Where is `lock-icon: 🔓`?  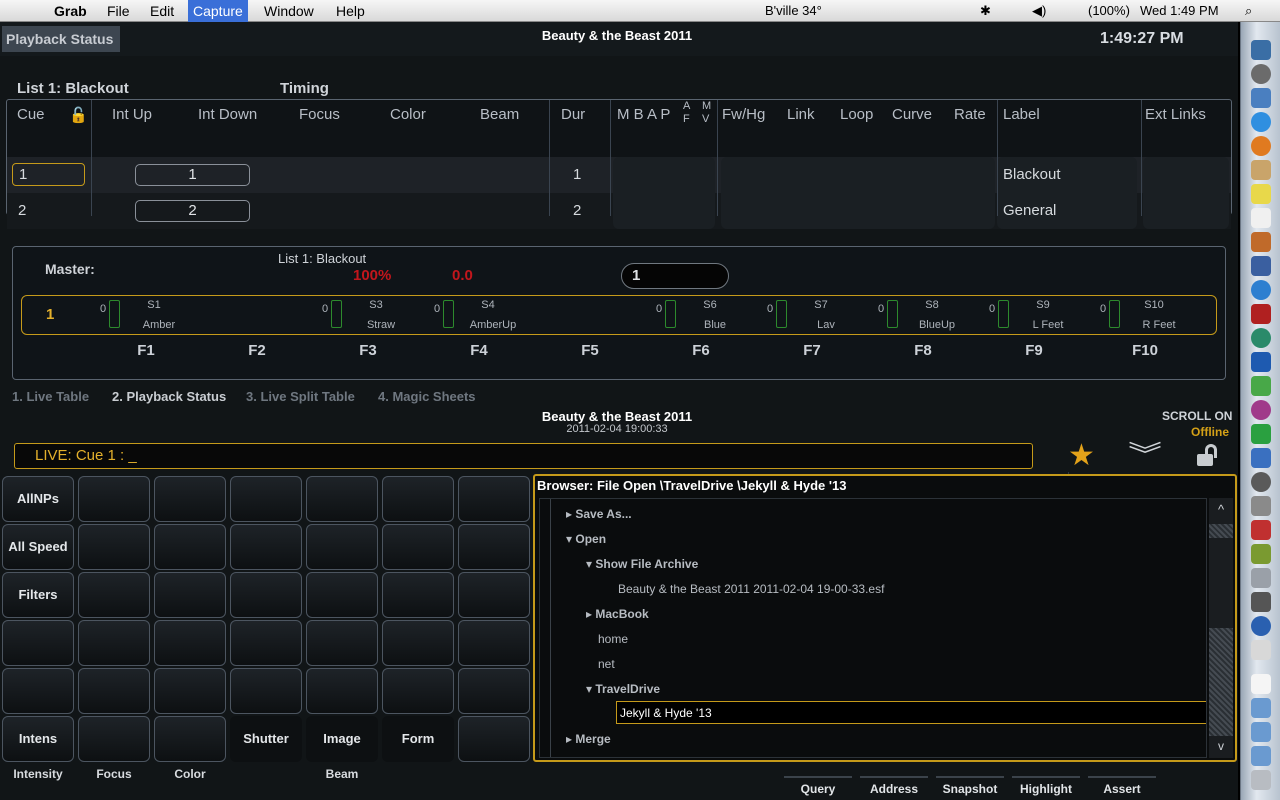
lock-icon: 🔓 is located at coordinates (78, 115).